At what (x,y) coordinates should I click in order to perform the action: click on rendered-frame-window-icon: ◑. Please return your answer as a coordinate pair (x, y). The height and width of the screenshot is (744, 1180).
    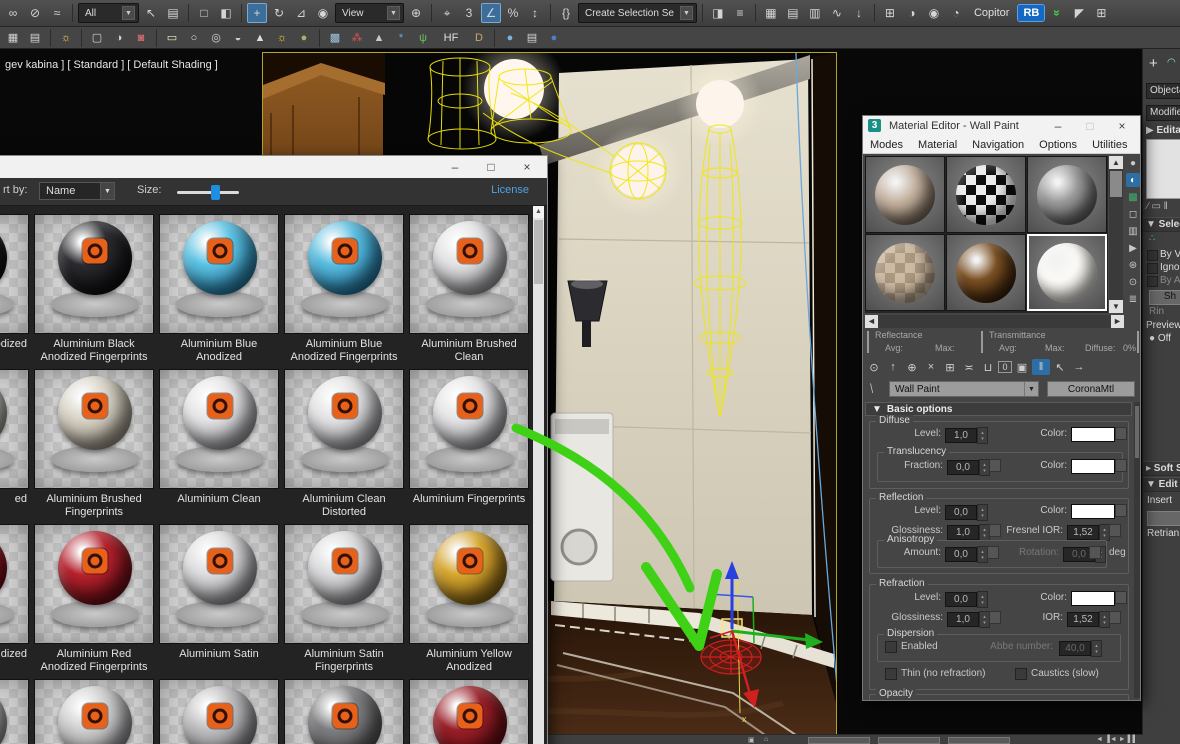
    Looking at the image, I should click on (912, 13).